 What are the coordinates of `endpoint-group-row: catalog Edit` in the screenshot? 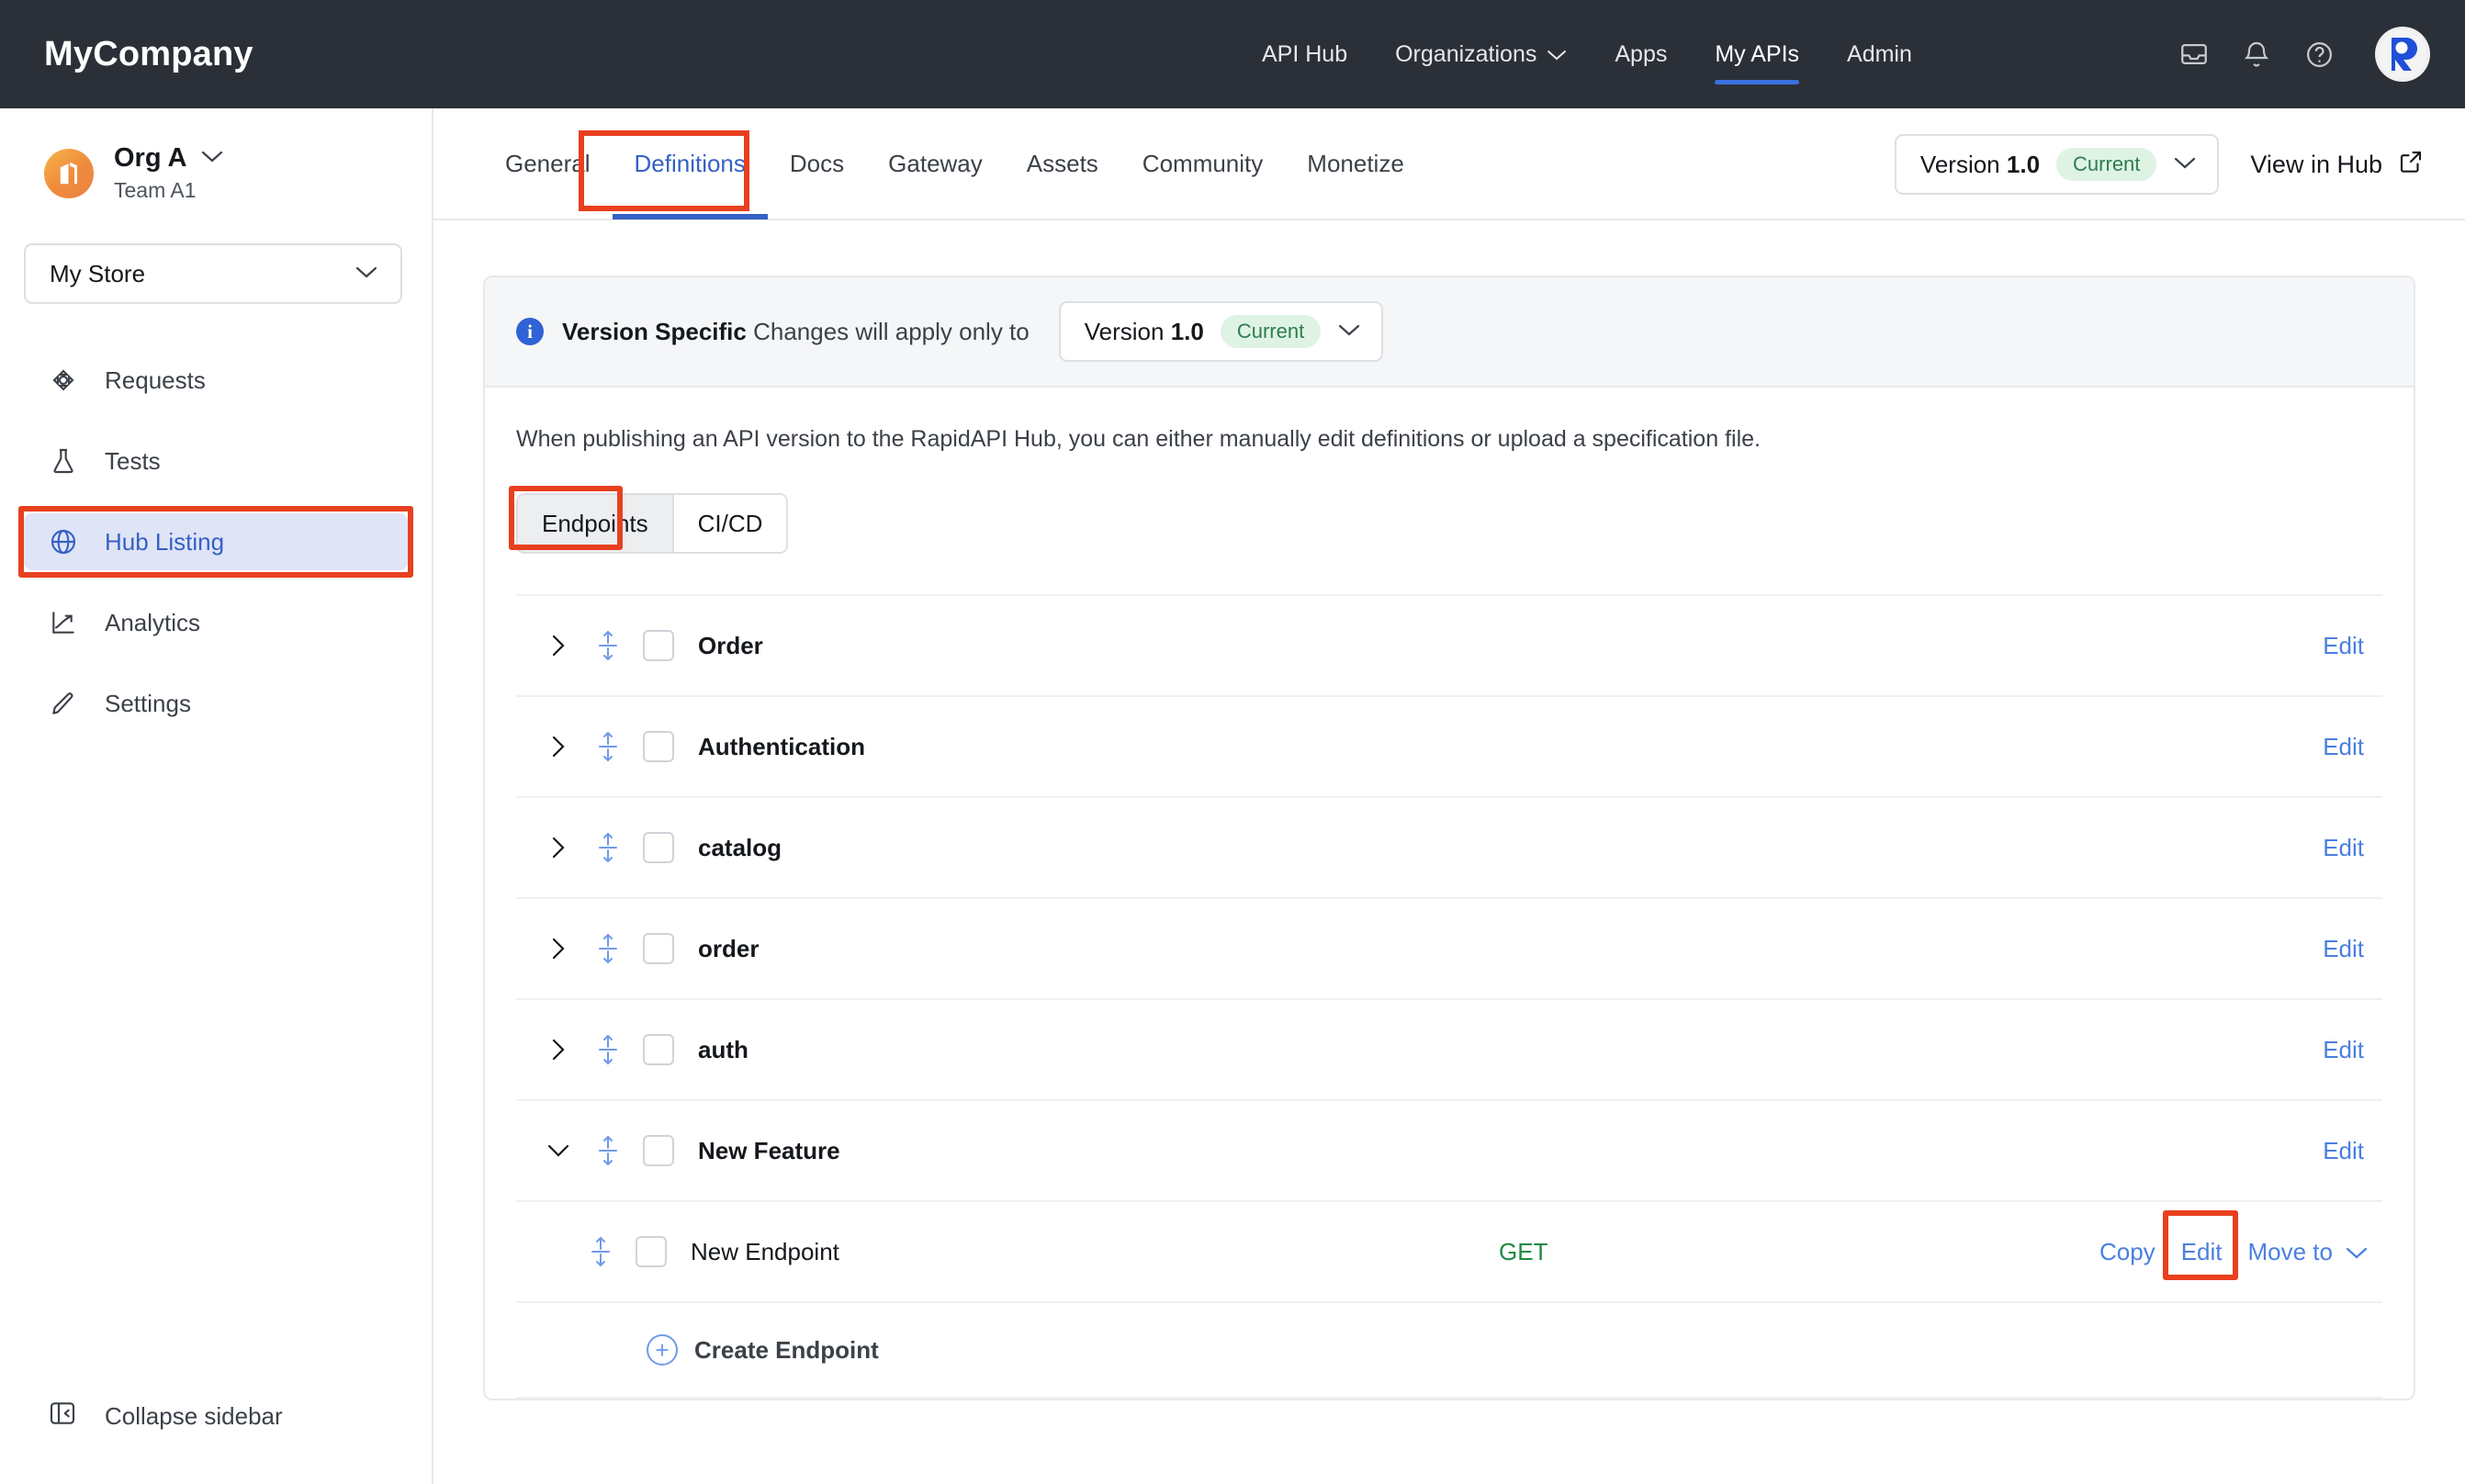 It's located at (1449, 849).